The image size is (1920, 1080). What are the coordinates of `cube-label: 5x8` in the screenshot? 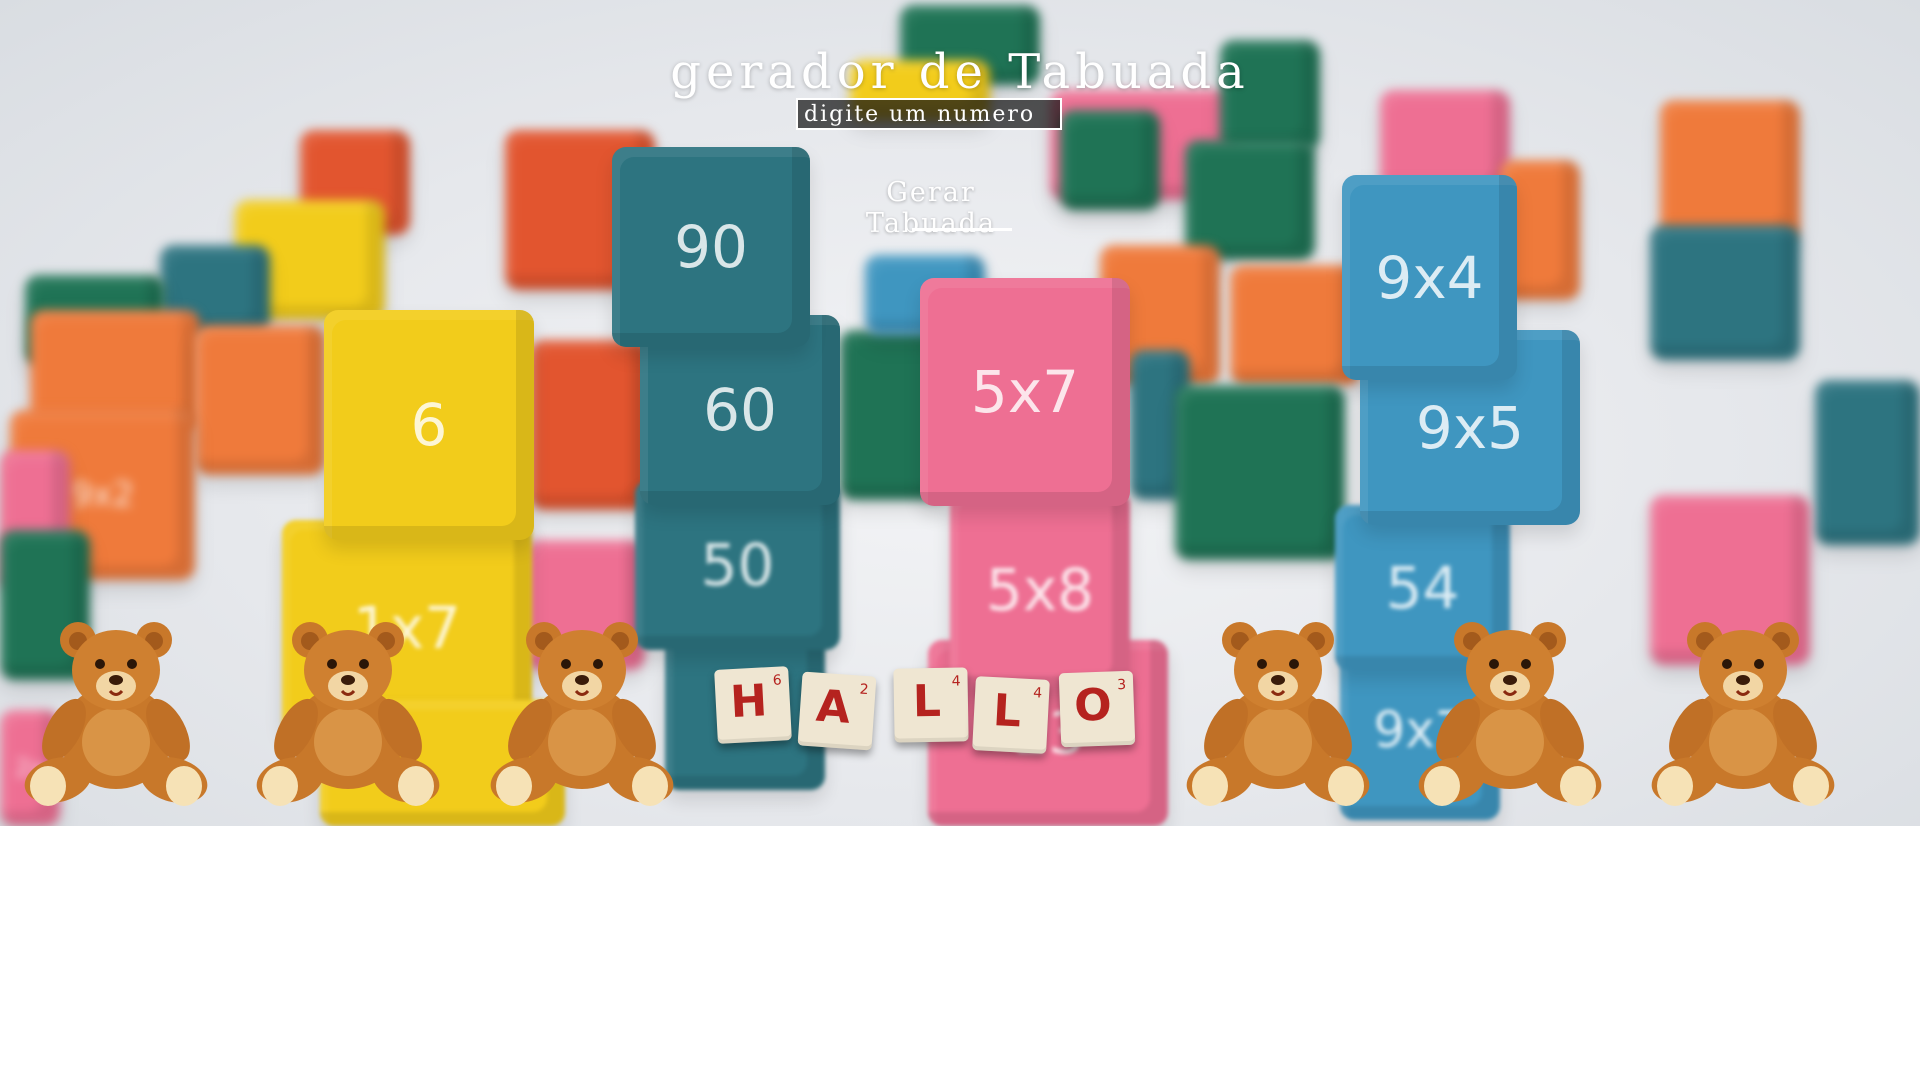 It's located at (1040, 590).